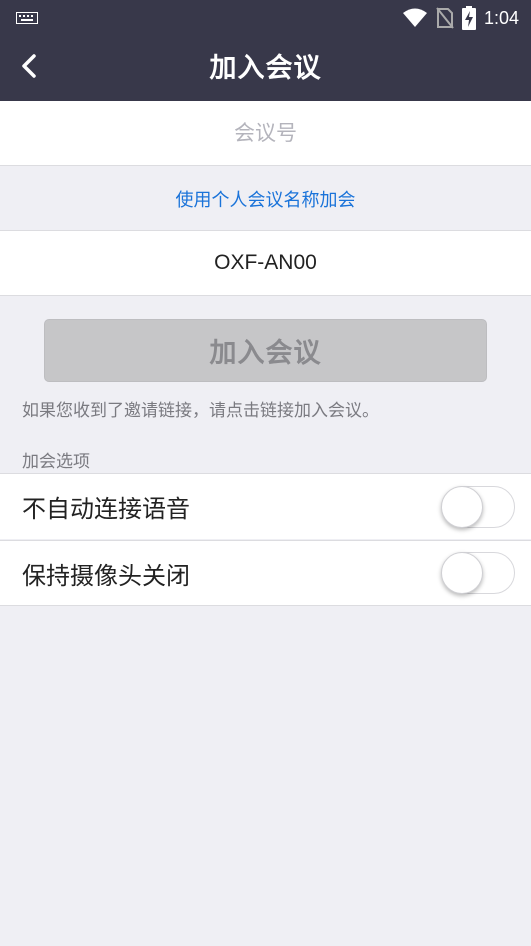 Image resolution: width=531 pixels, height=946 pixels. Describe the element at coordinates (106, 575) in the screenshot. I see `option-label: 保持摄像头关闭` at that location.